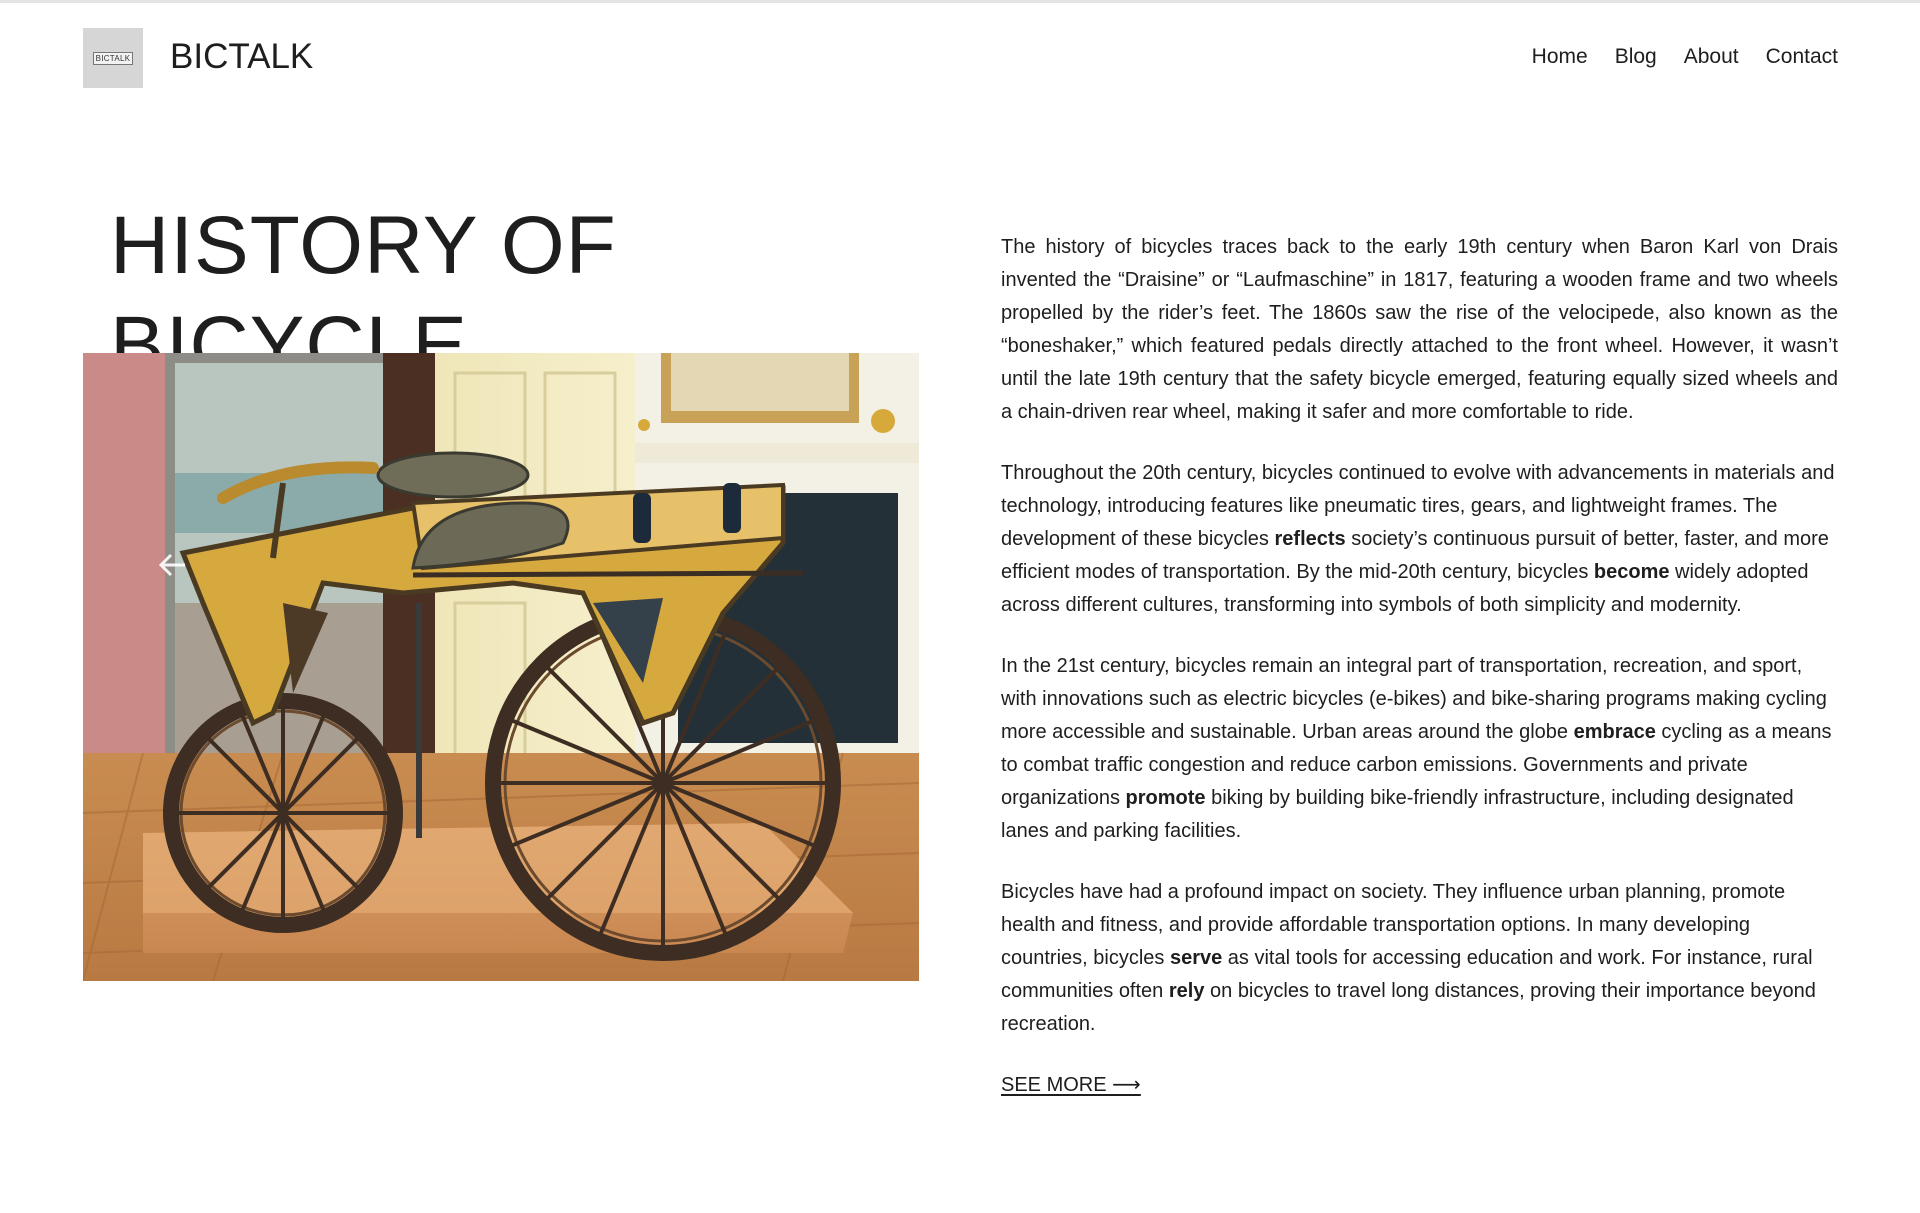 The height and width of the screenshot is (1213, 1920). I want to click on emphasis-word: serve, so click(1196, 958).